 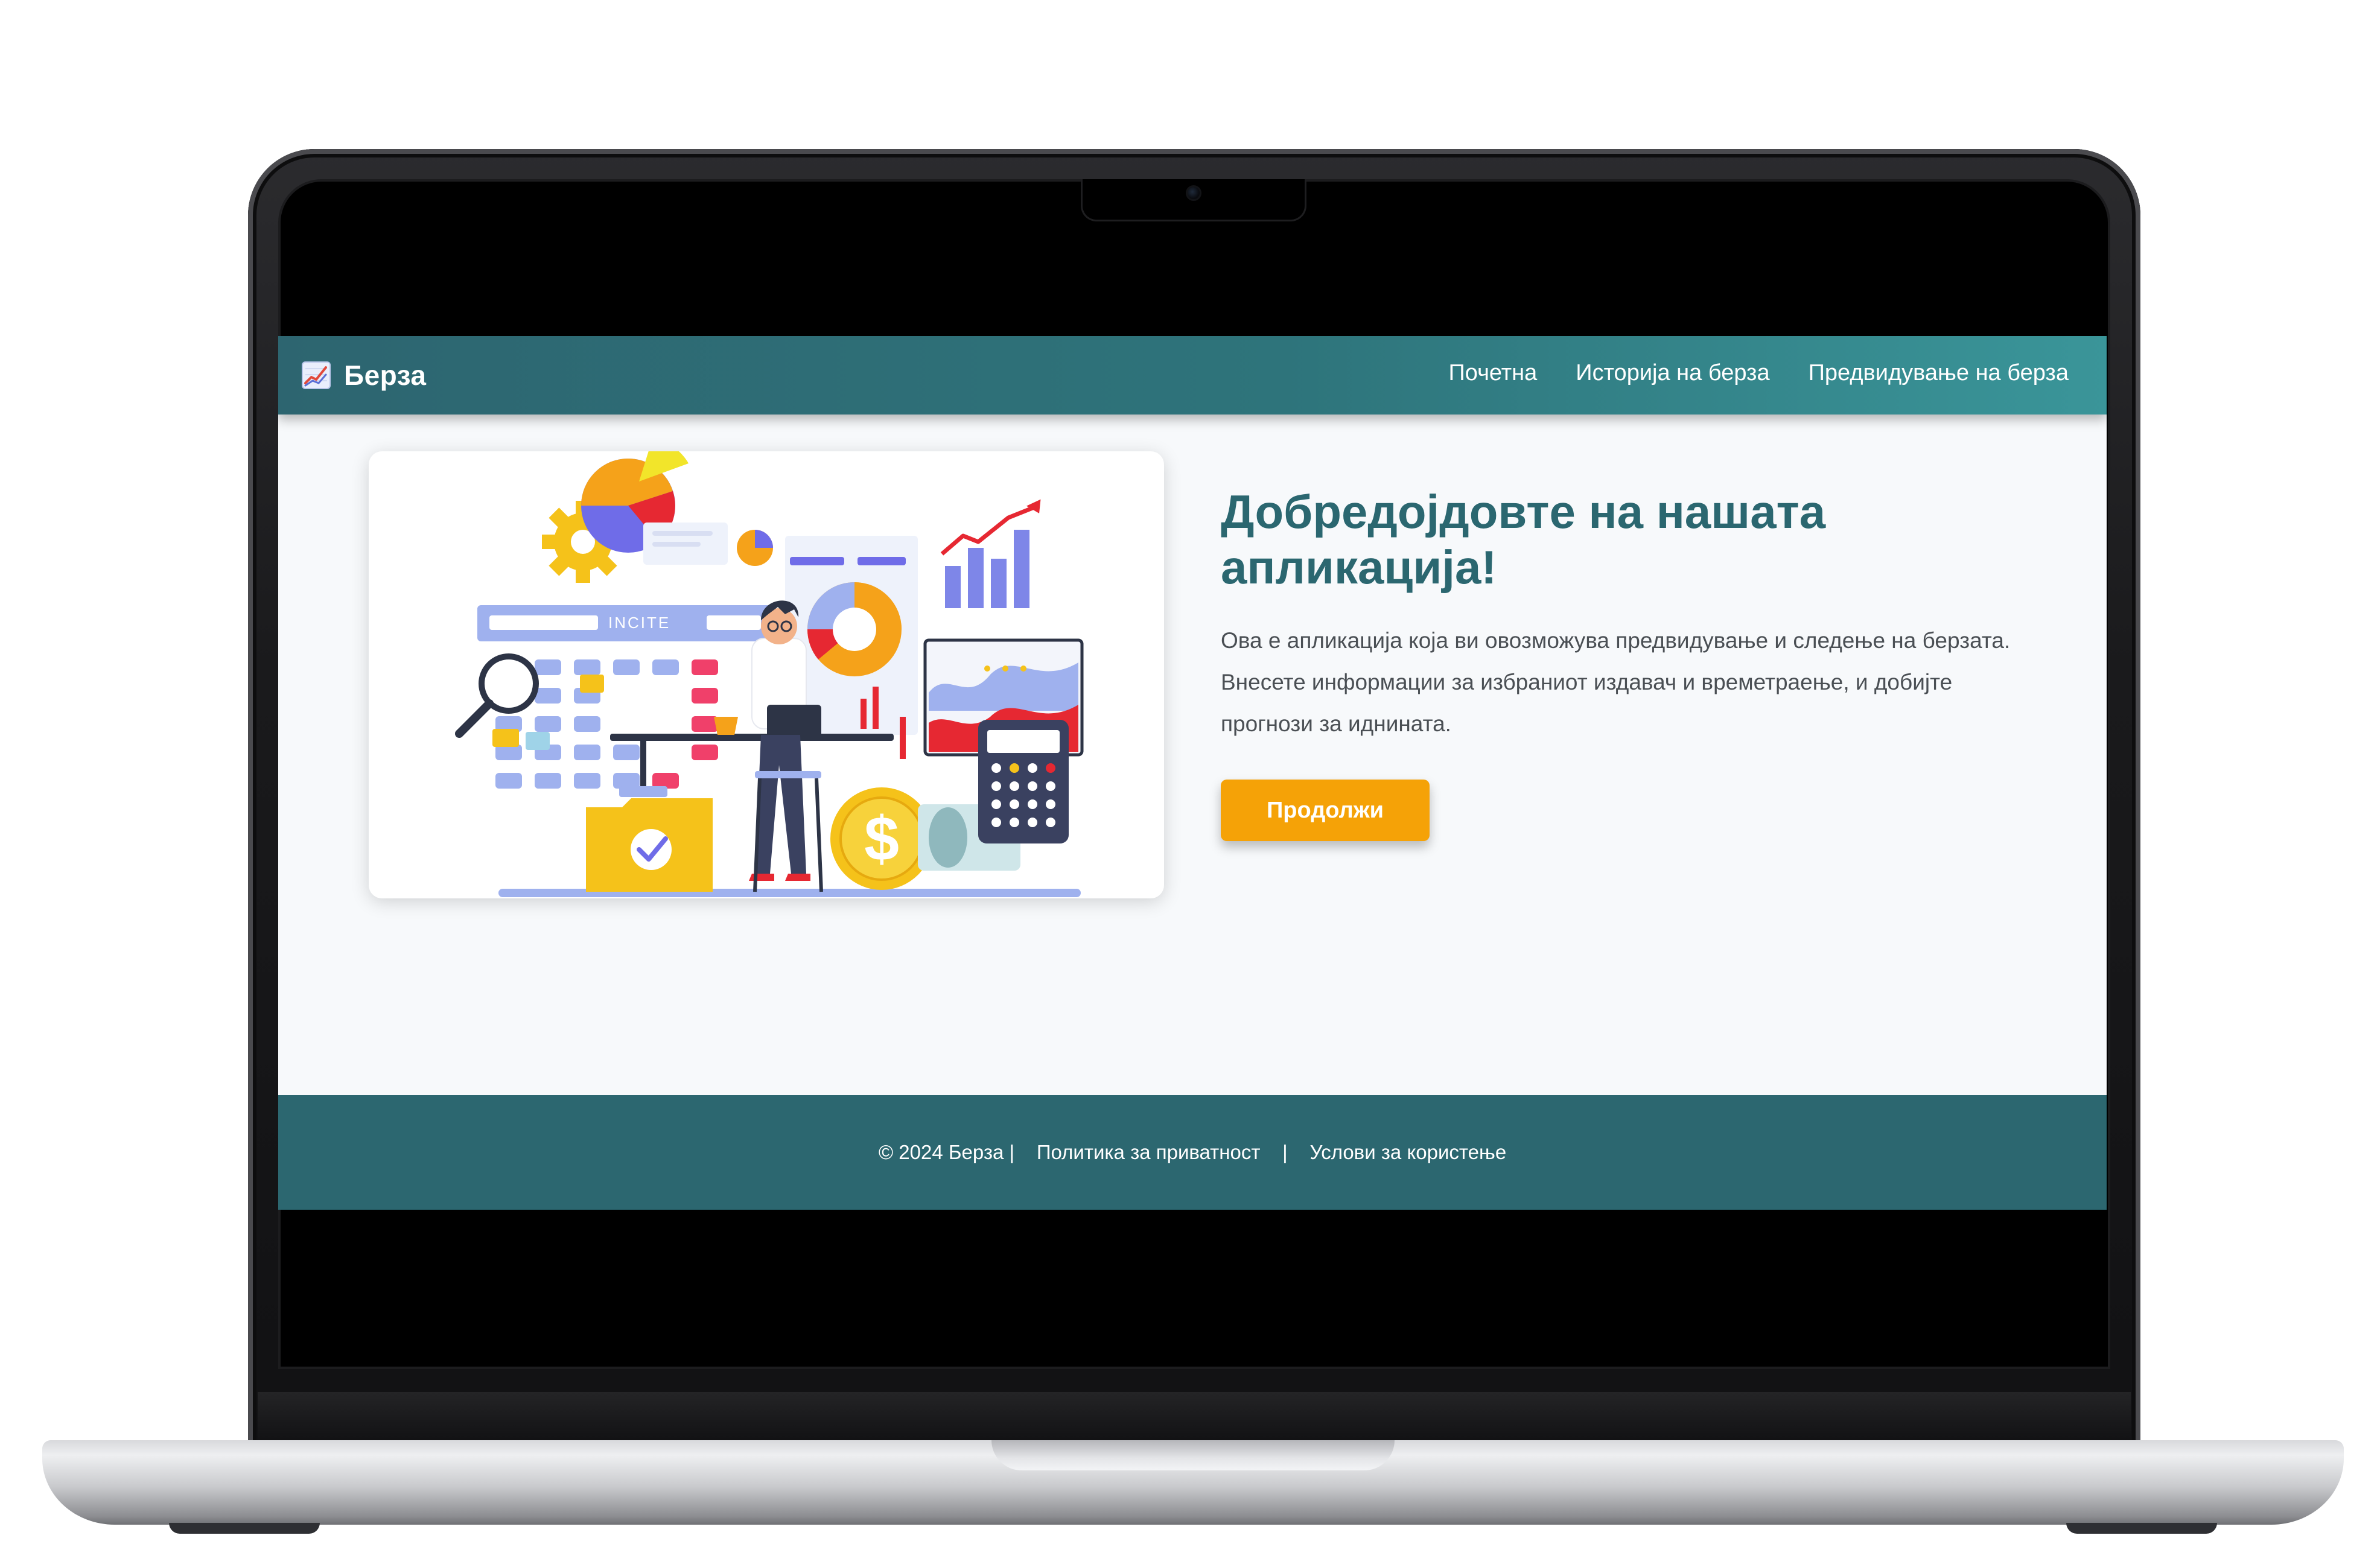 What do you see at coordinates (1939, 373) in the screenshot?
I see `nav-item-prediction: Предвидување на берза` at bounding box center [1939, 373].